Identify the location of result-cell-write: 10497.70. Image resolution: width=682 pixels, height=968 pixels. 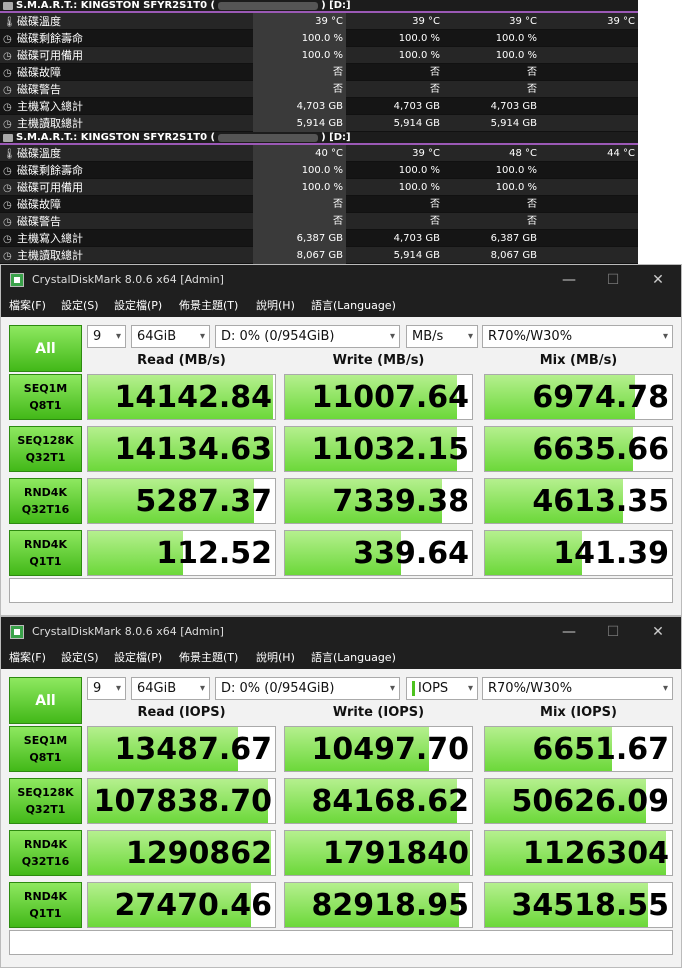
(378, 749).